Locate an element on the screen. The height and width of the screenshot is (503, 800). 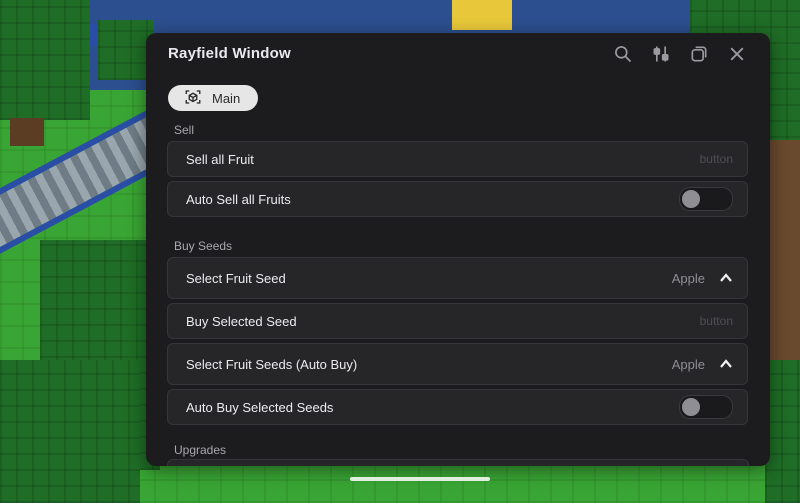
title-icons is located at coordinates (680, 54).